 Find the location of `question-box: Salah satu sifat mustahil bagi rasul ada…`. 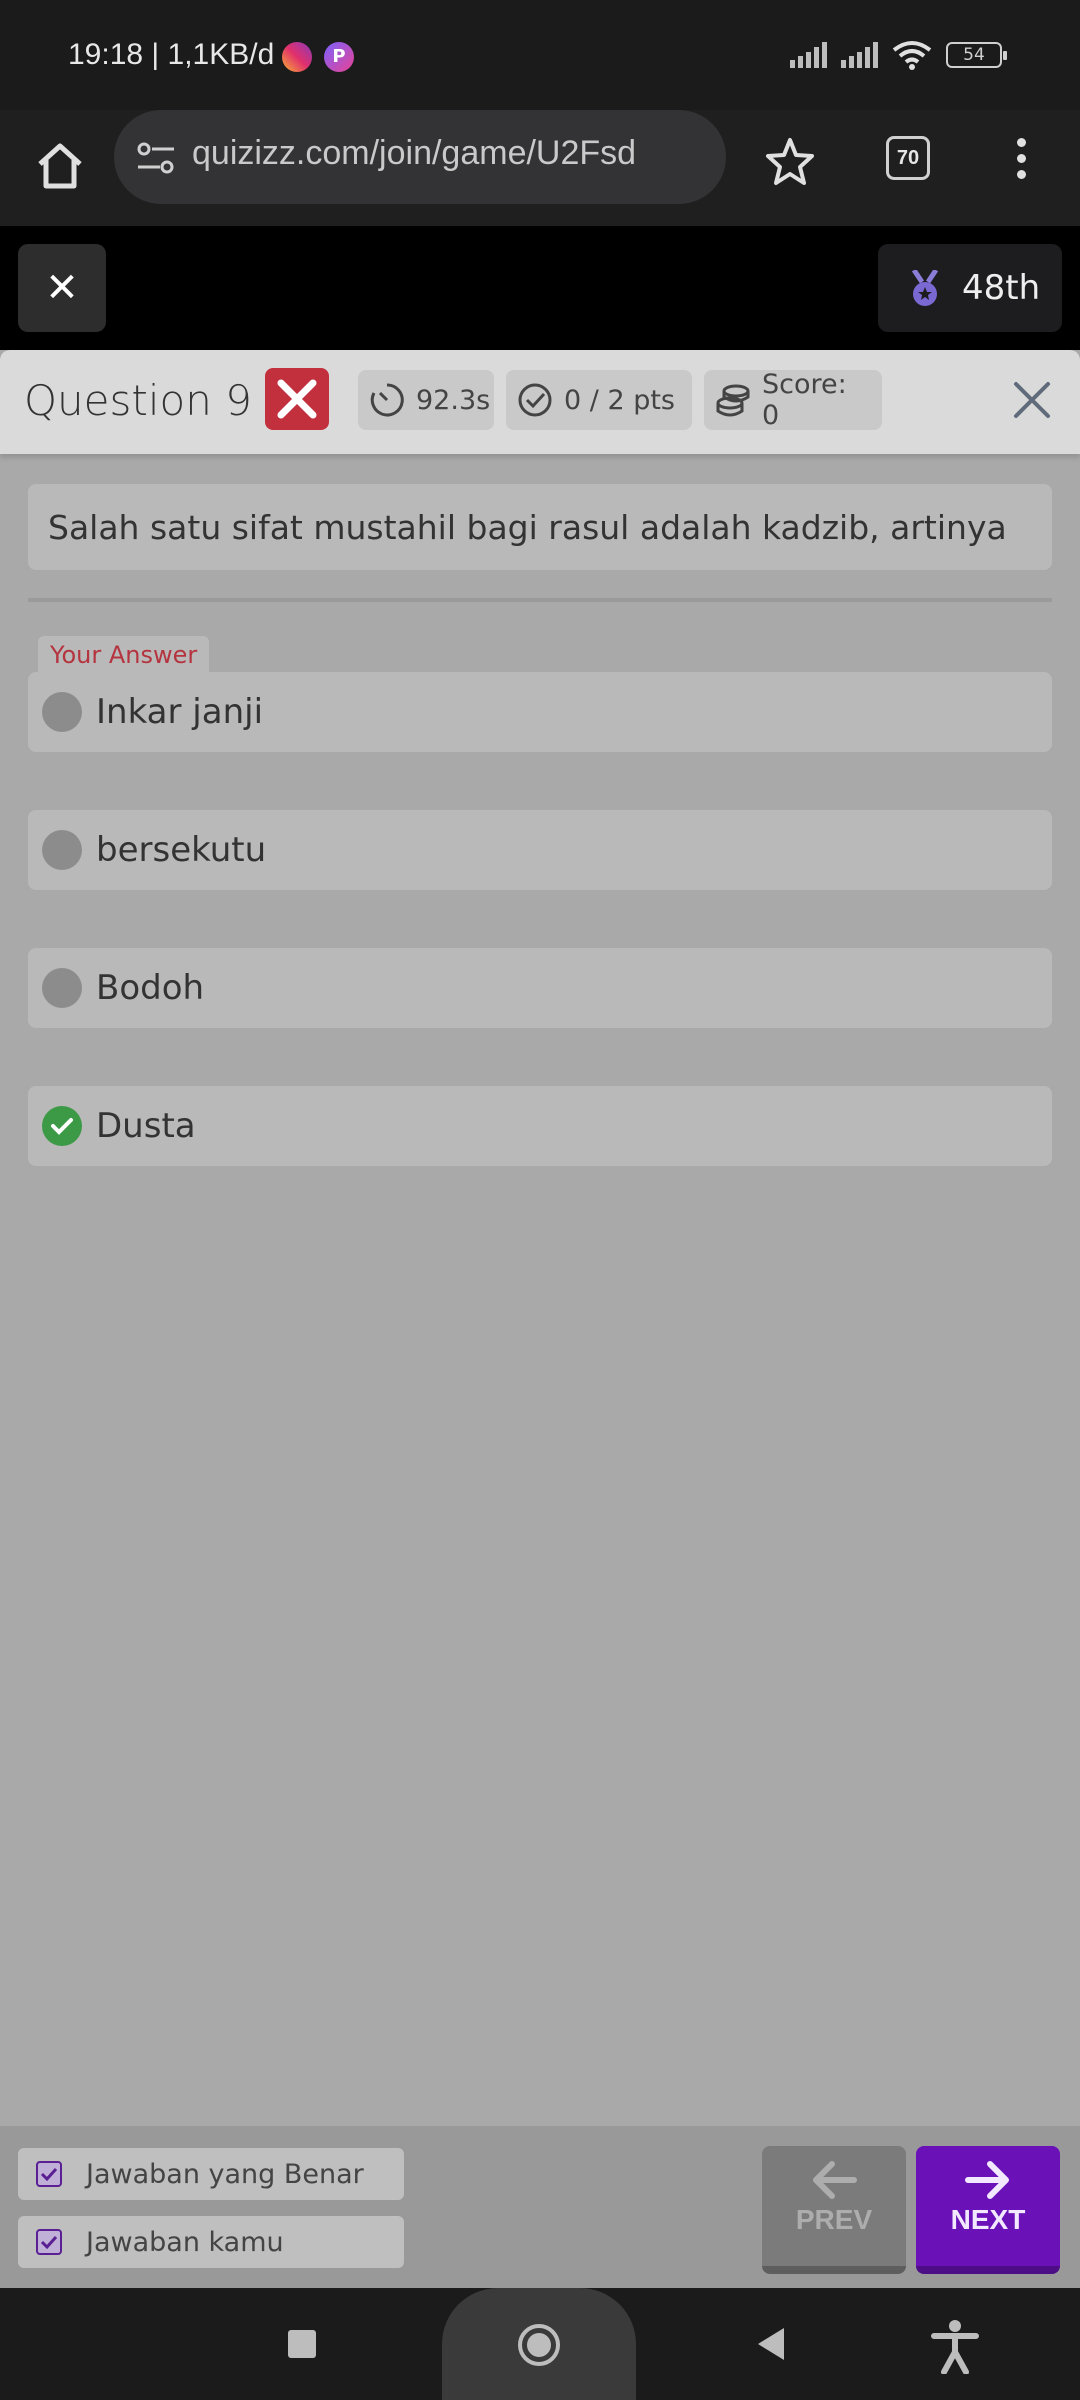

question-box: Salah satu sifat mustahil bagi rasul ada… is located at coordinates (540, 527).